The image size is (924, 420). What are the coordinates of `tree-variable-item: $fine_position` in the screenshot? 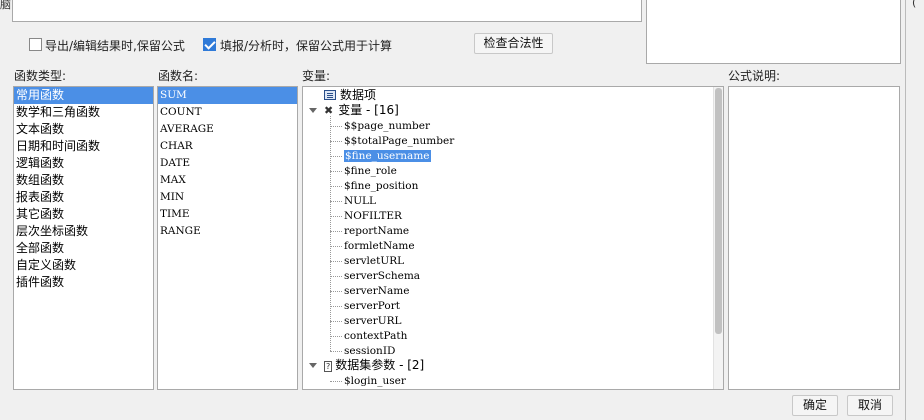 It's located at (381, 185).